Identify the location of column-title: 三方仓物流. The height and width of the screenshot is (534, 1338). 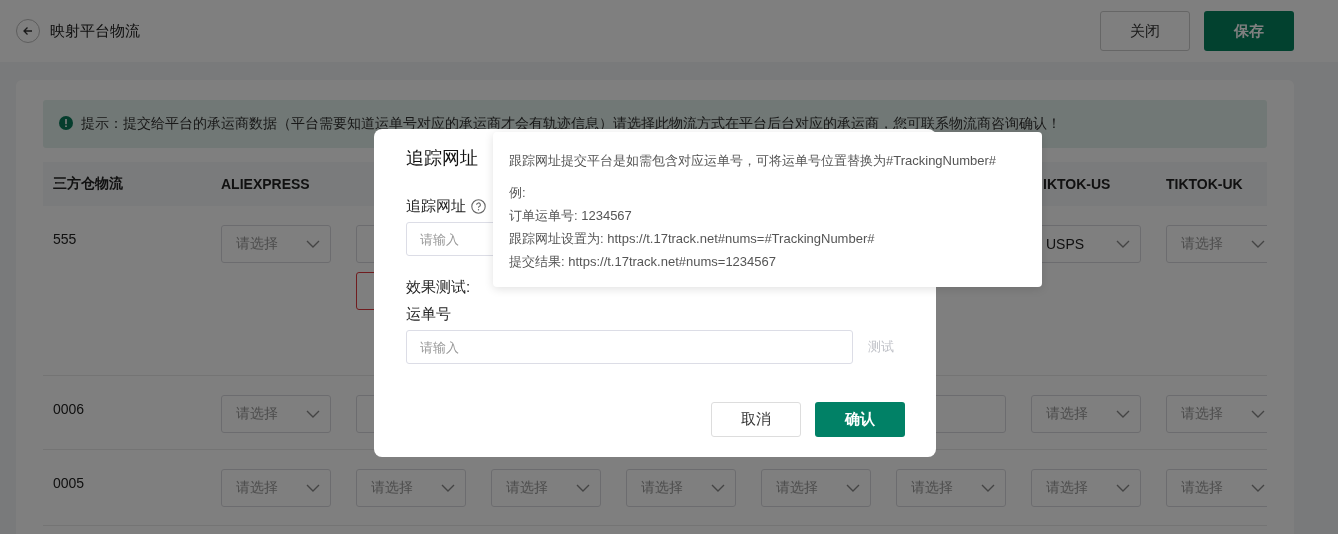
(88, 184).